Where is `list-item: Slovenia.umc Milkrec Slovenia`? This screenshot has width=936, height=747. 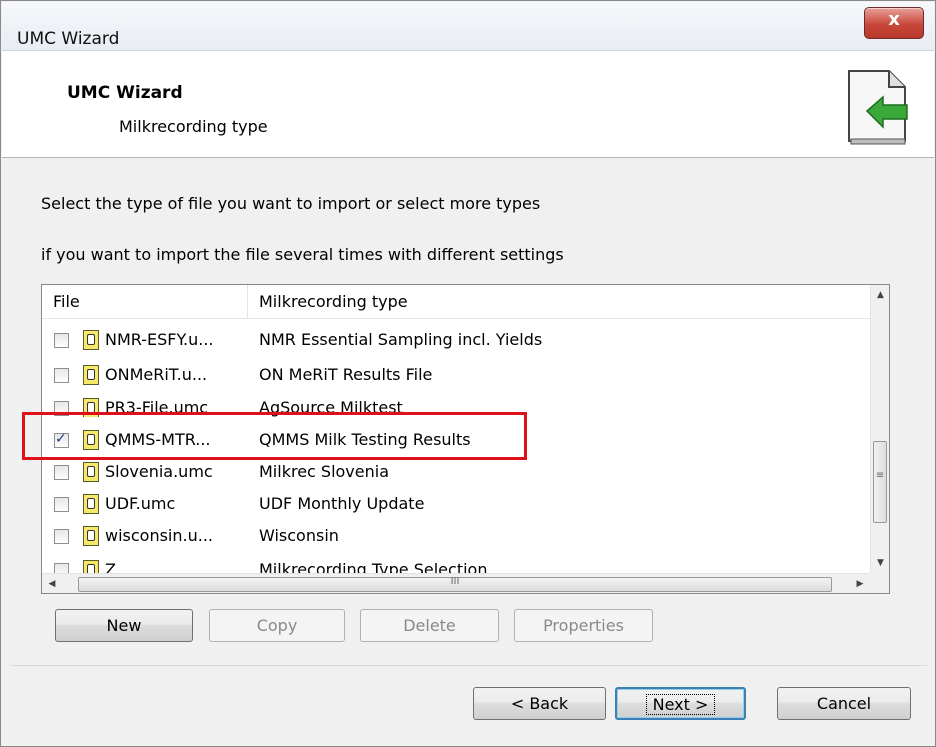 list-item: Slovenia.umc Milkrec Slovenia is located at coordinates (456, 473).